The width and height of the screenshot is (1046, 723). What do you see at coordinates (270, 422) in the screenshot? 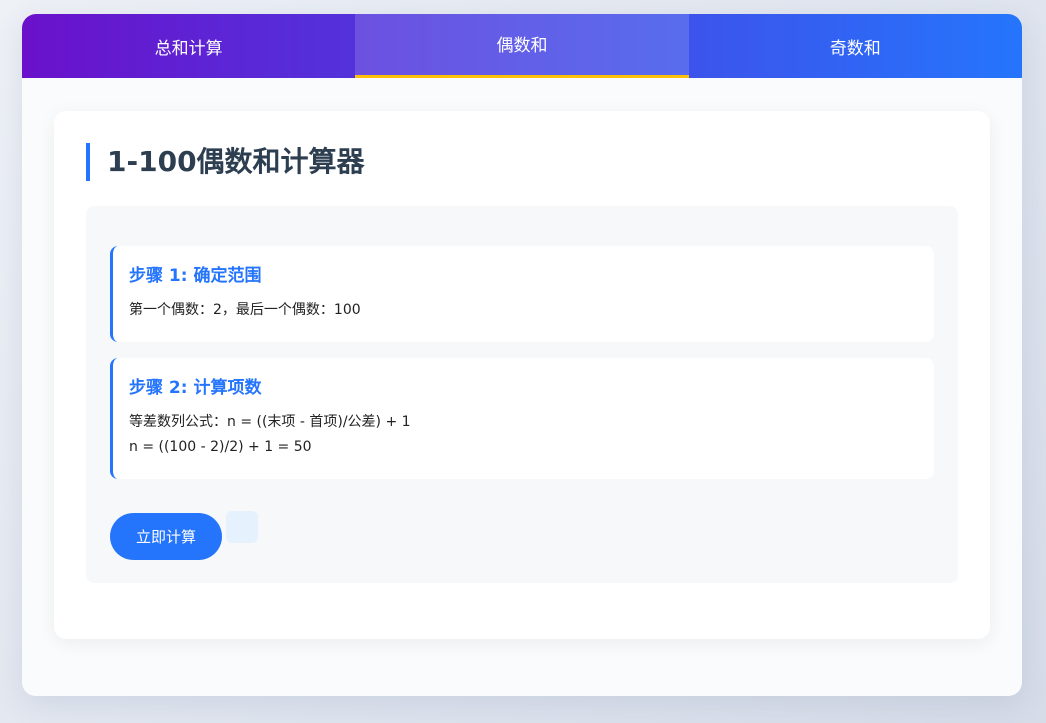
I see `step-text: 等差数列公式：n = ((末项 - 首项)/公差) + 1` at bounding box center [270, 422].